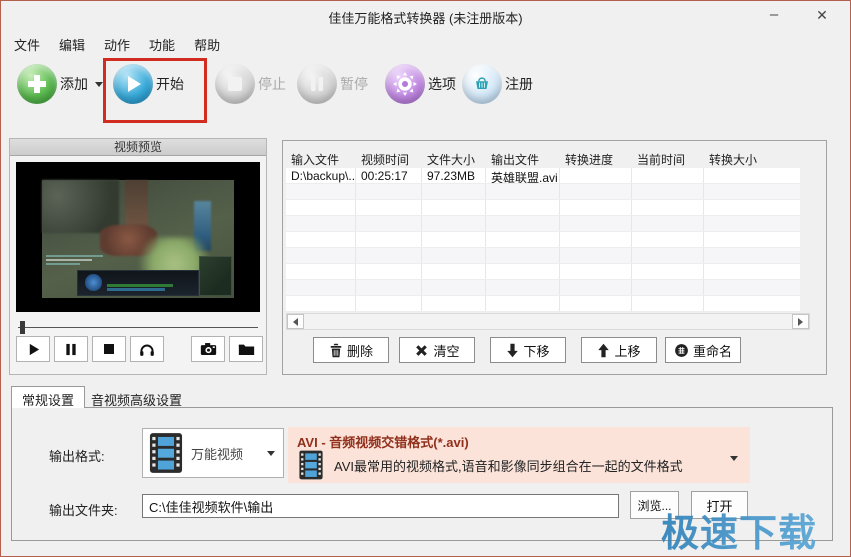  I want to click on output-format-label: 输出格式:, so click(77, 456).